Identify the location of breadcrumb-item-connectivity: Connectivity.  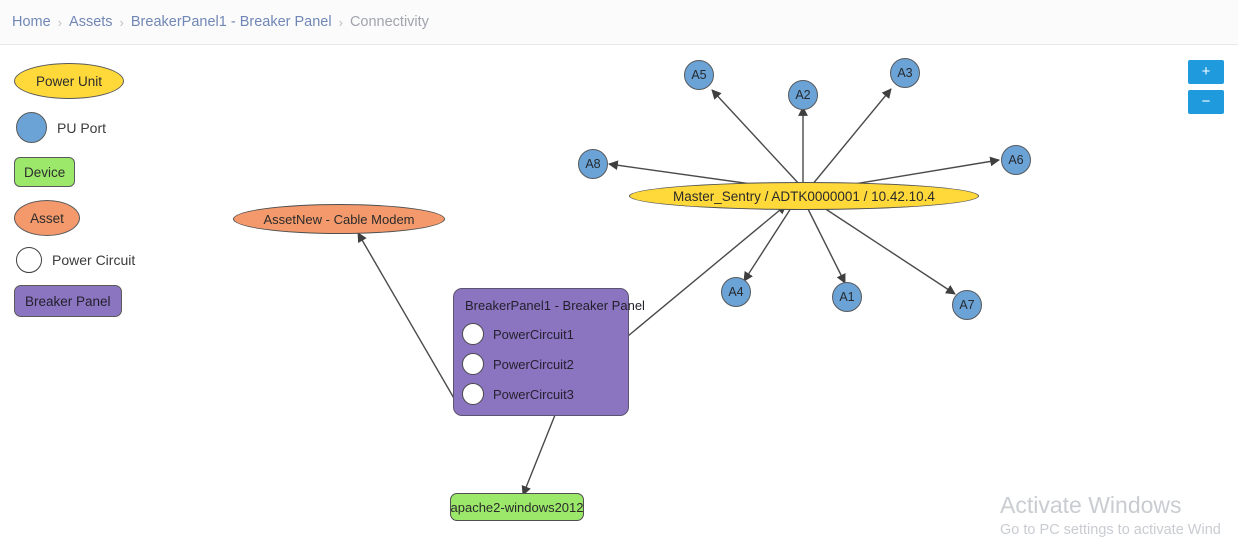
(389, 22).